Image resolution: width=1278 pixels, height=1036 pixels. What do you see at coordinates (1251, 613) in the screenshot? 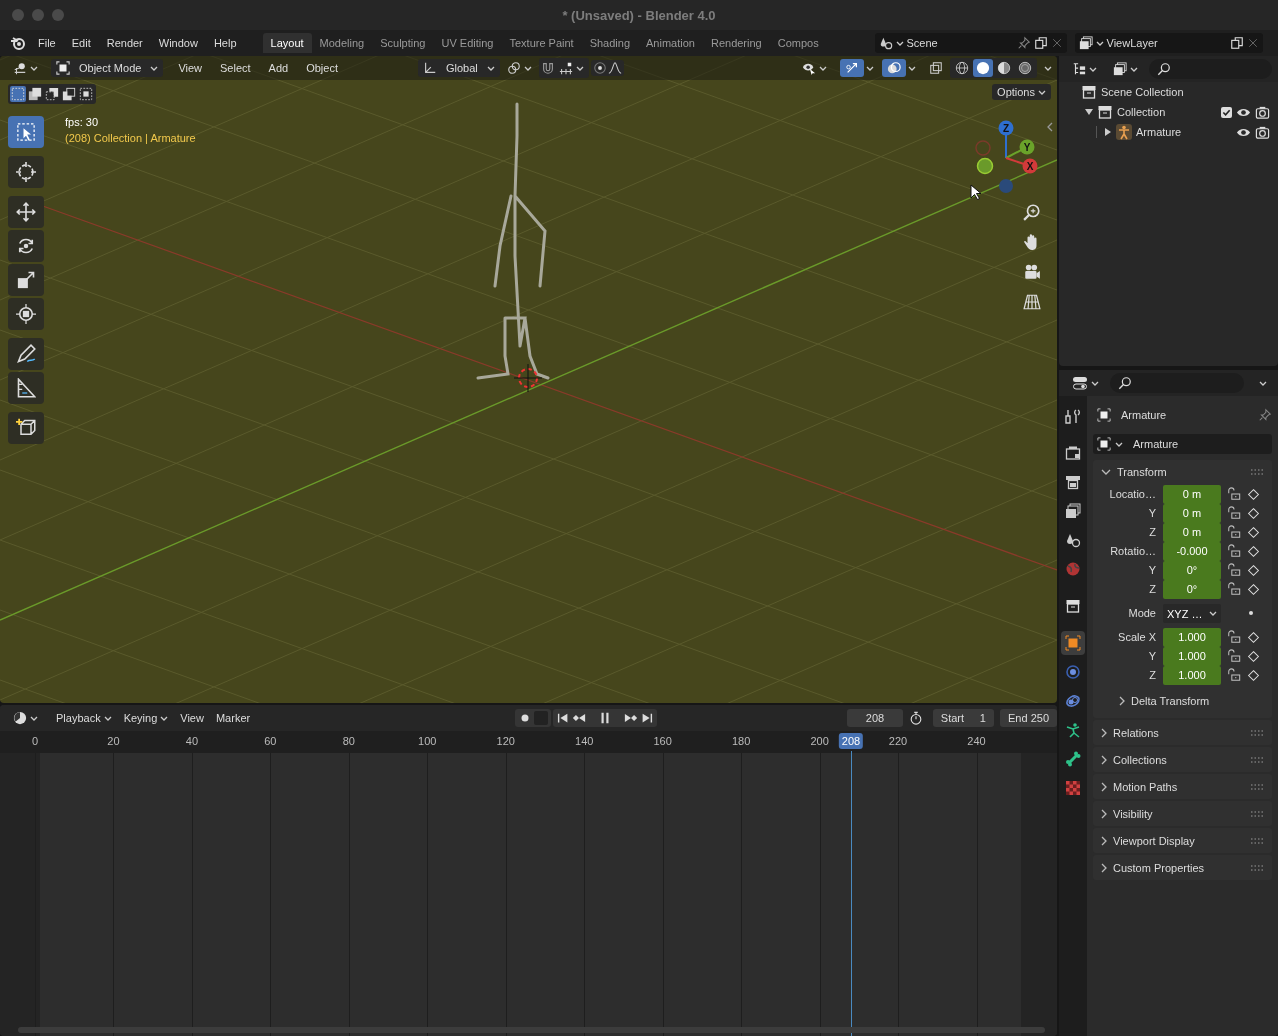
I see `keyframe-dot-icon` at bounding box center [1251, 613].